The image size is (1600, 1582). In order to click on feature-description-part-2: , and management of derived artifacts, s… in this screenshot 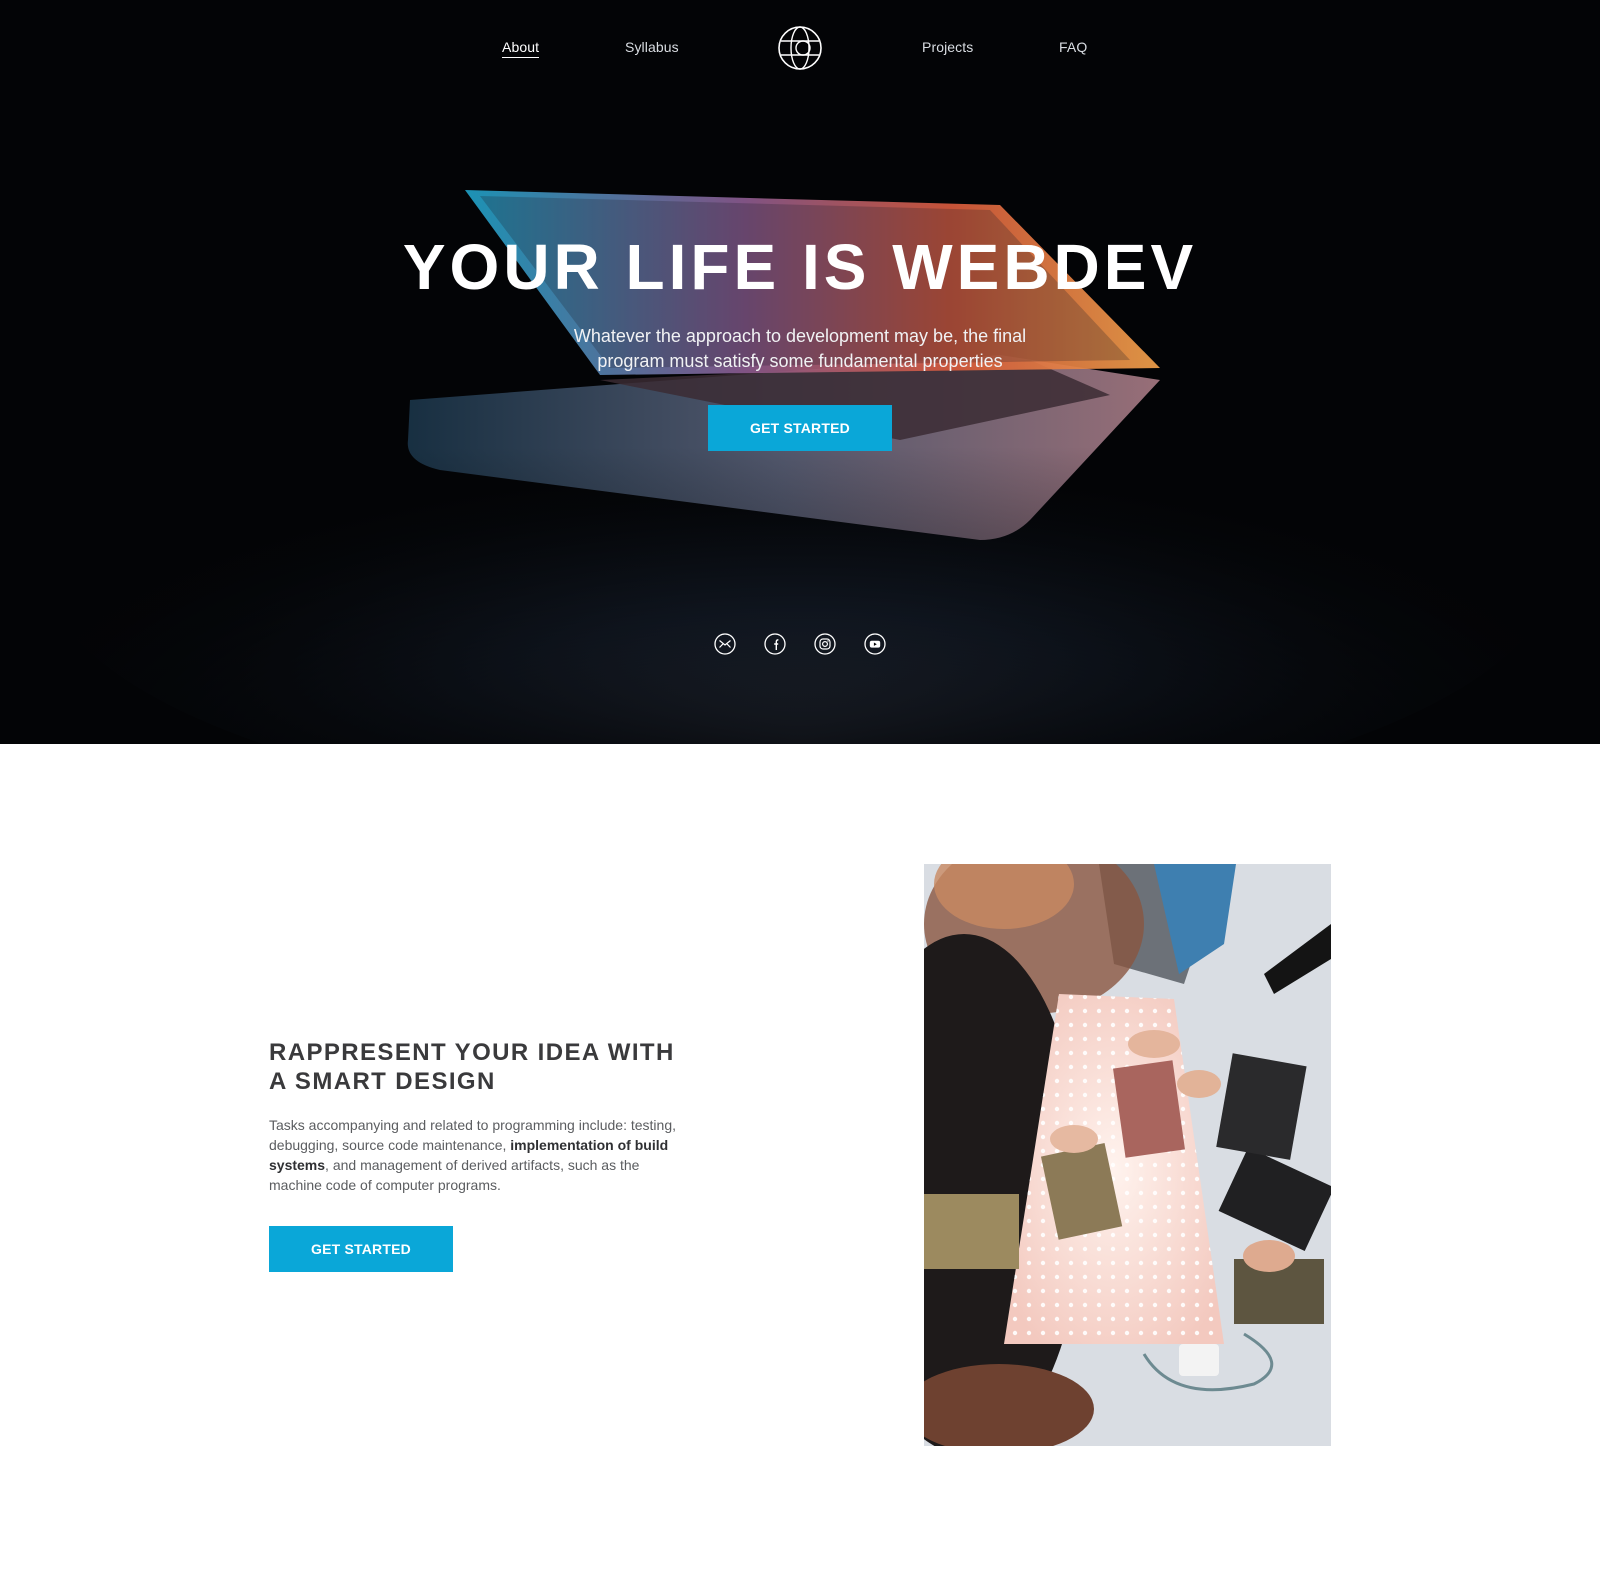, I will do `click(454, 1175)`.